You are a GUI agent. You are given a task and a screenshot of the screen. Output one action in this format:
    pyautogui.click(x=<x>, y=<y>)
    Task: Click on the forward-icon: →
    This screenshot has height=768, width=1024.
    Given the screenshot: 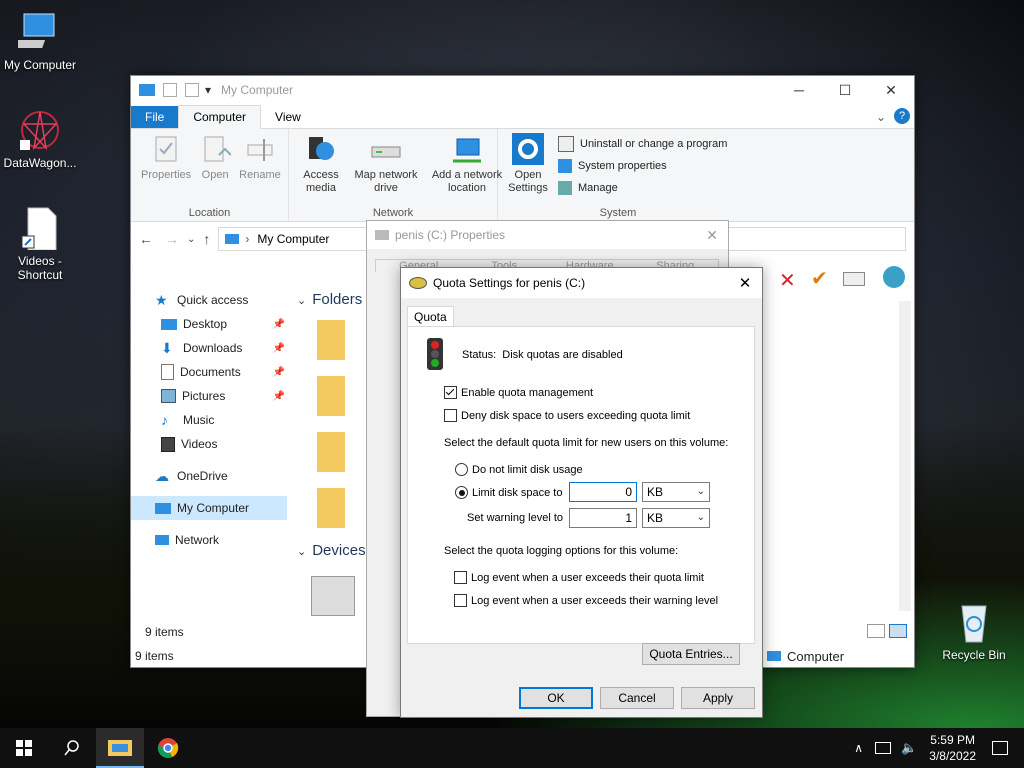 What is the action you would take?
    pyautogui.click(x=172, y=239)
    